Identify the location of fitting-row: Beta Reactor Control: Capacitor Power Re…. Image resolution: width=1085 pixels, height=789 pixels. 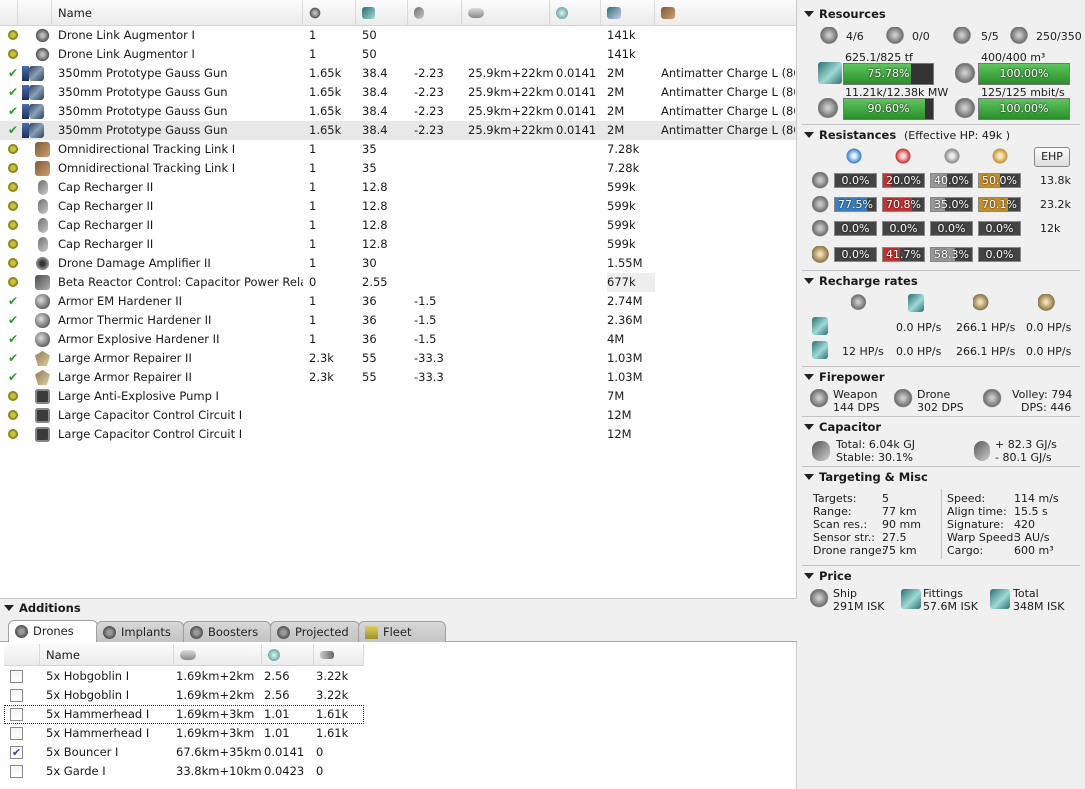
(398, 282).